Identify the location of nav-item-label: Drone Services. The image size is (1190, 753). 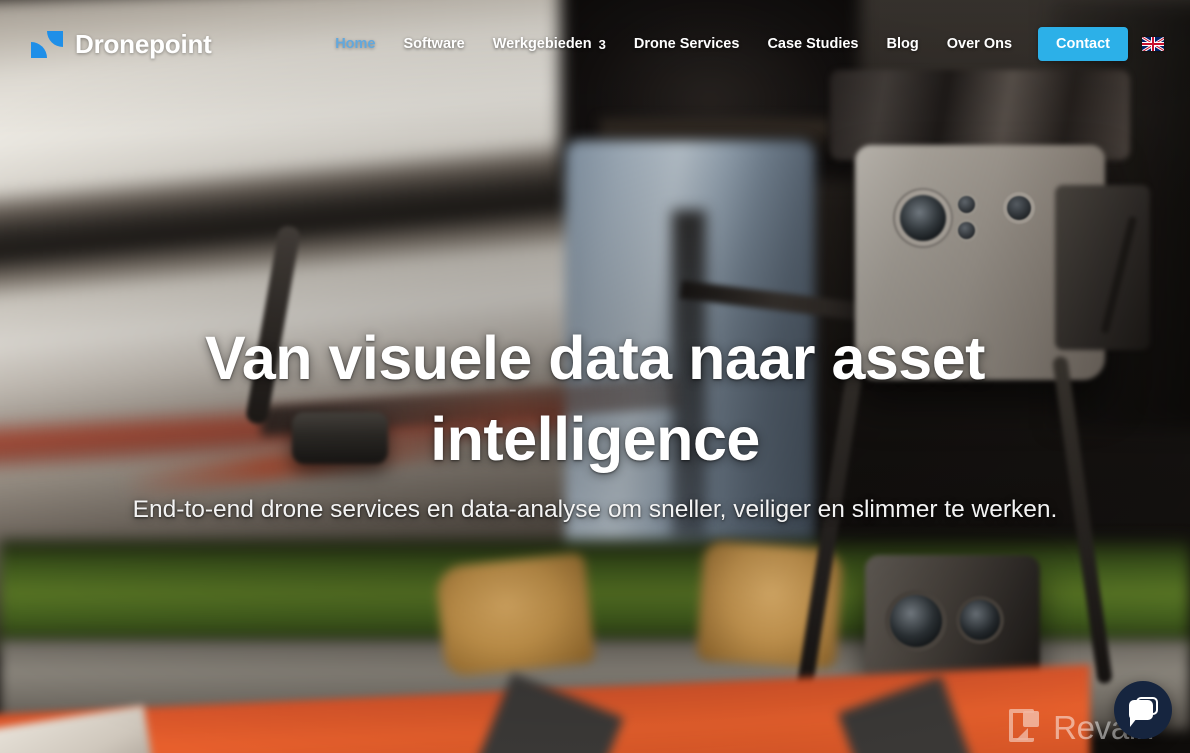
(686, 44).